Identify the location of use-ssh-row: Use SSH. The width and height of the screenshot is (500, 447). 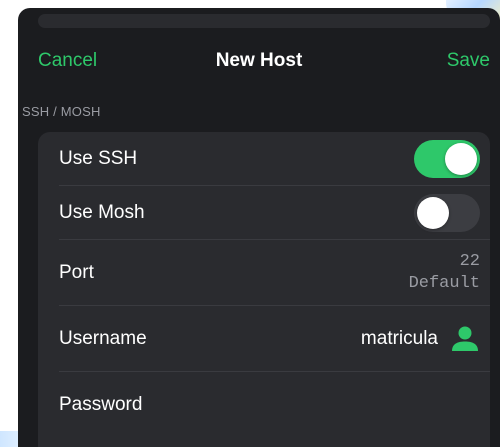
(264, 159).